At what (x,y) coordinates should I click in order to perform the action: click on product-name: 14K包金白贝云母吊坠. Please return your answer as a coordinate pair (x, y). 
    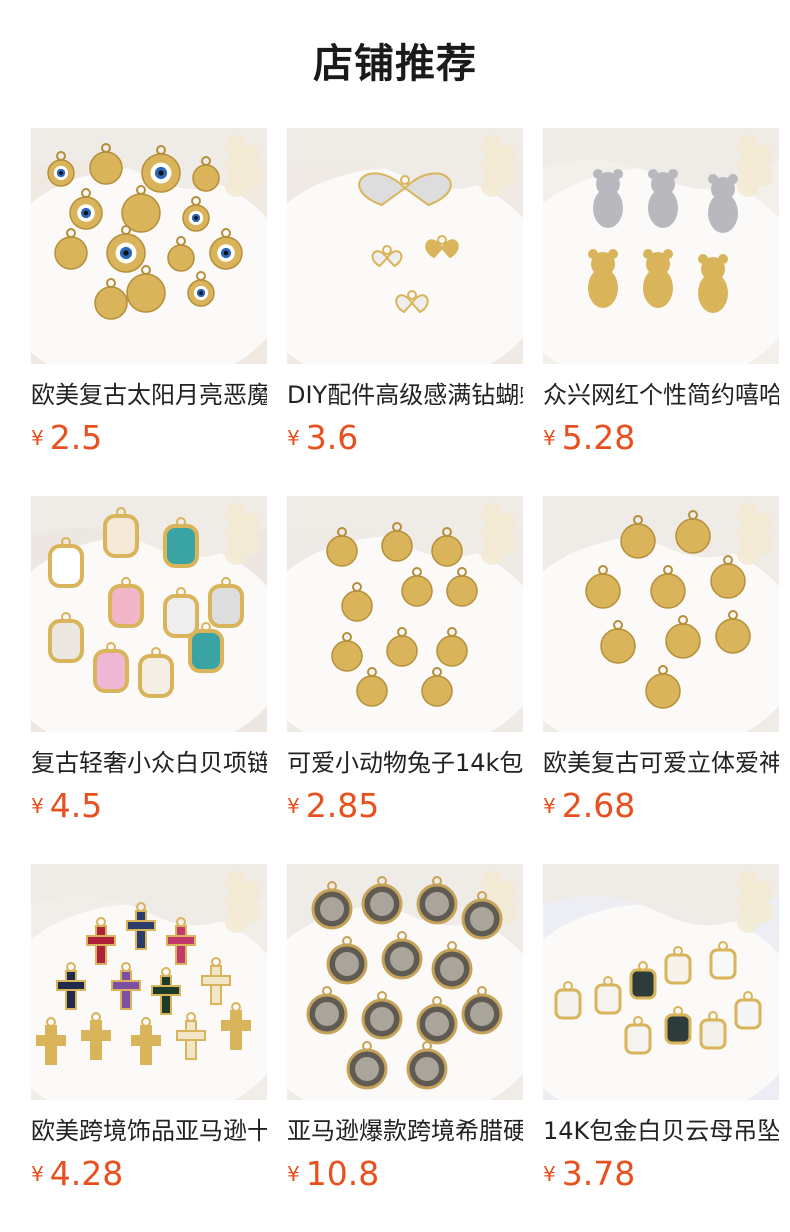
    Looking at the image, I should click on (661, 1131).